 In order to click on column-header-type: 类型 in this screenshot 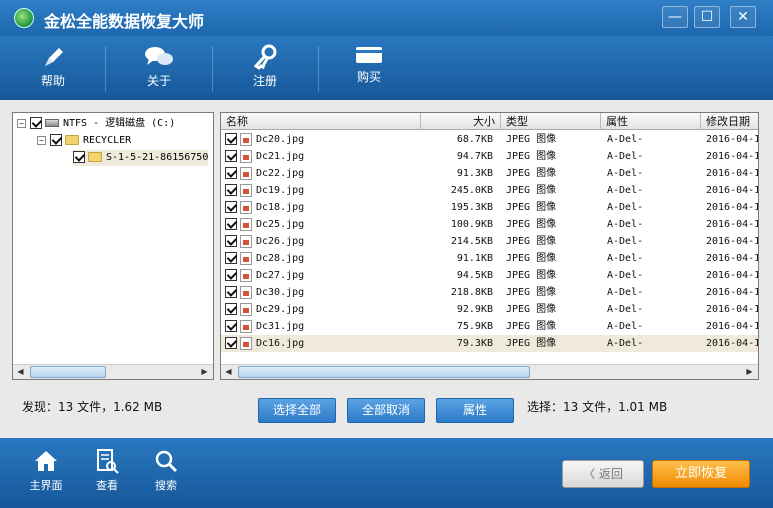, I will do `click(551, 121)`.